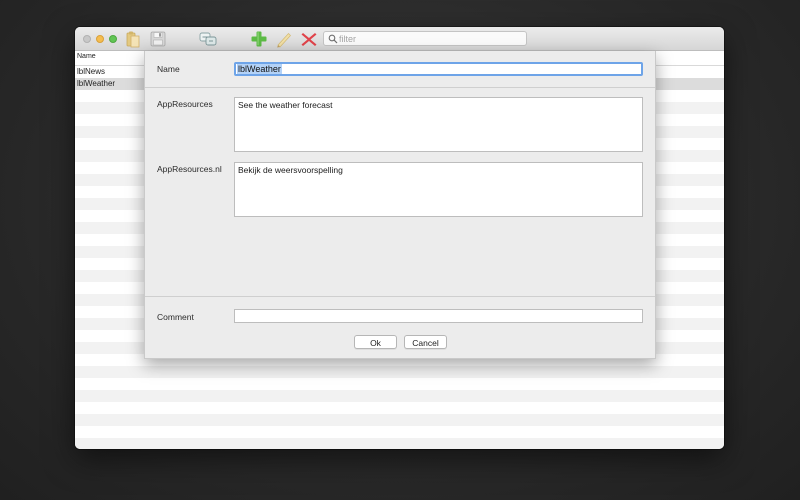 The height and width of the screenshot is (500, 800). What do you see at coordinates (259, 69) in the screenshot?
I see `name-value: lblWeather` at bounding box center [259, 69].